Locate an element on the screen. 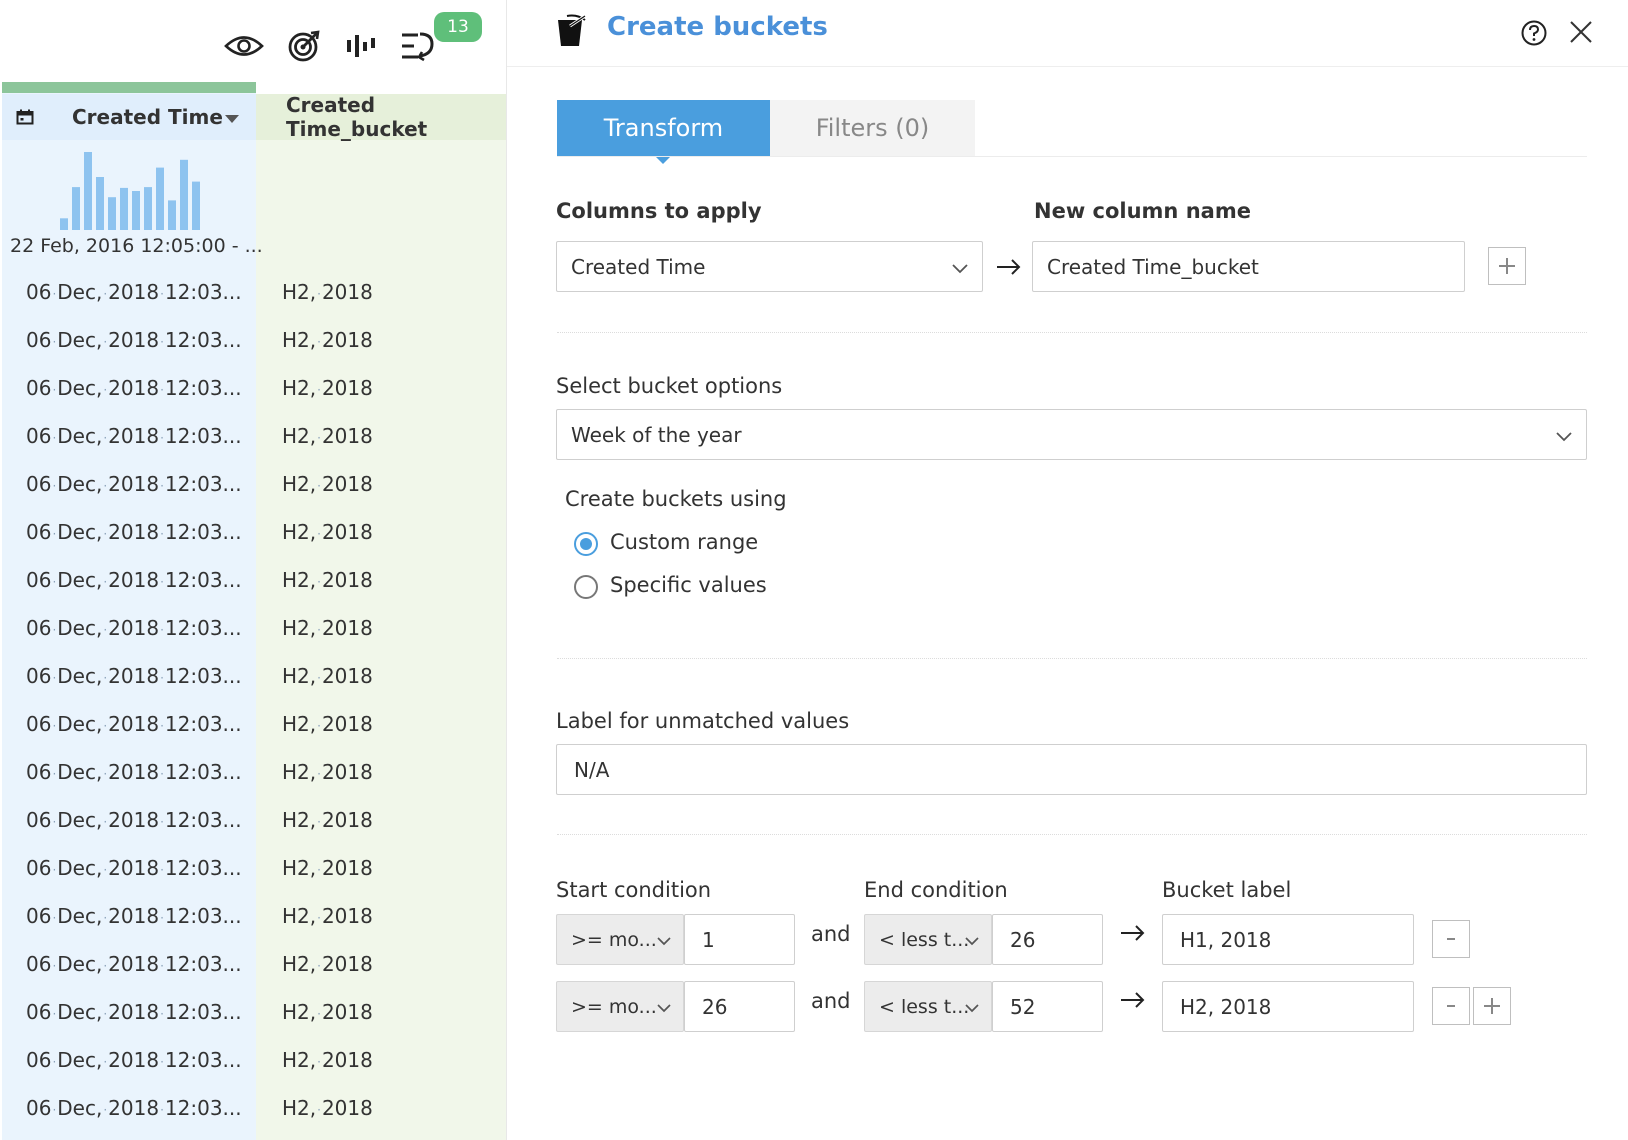  cell-token: H2, is located at coordinates (299, 436).